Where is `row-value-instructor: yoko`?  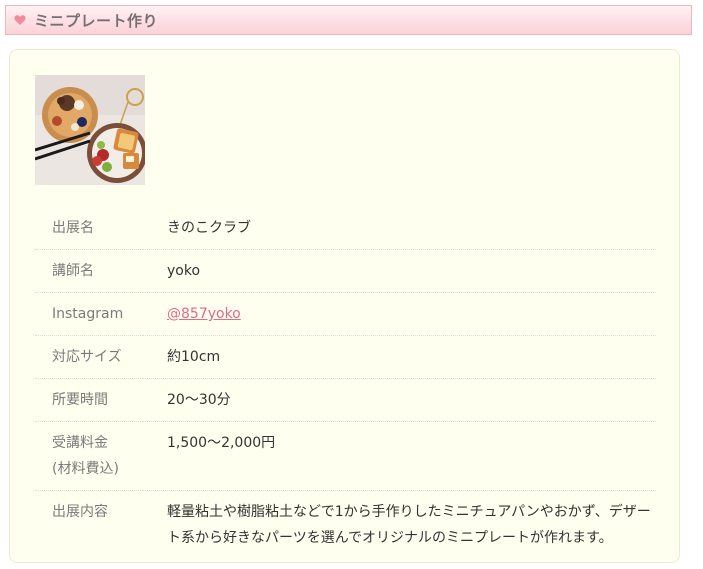
row-value-instructor: yoko is located at coordinates (399, 271).